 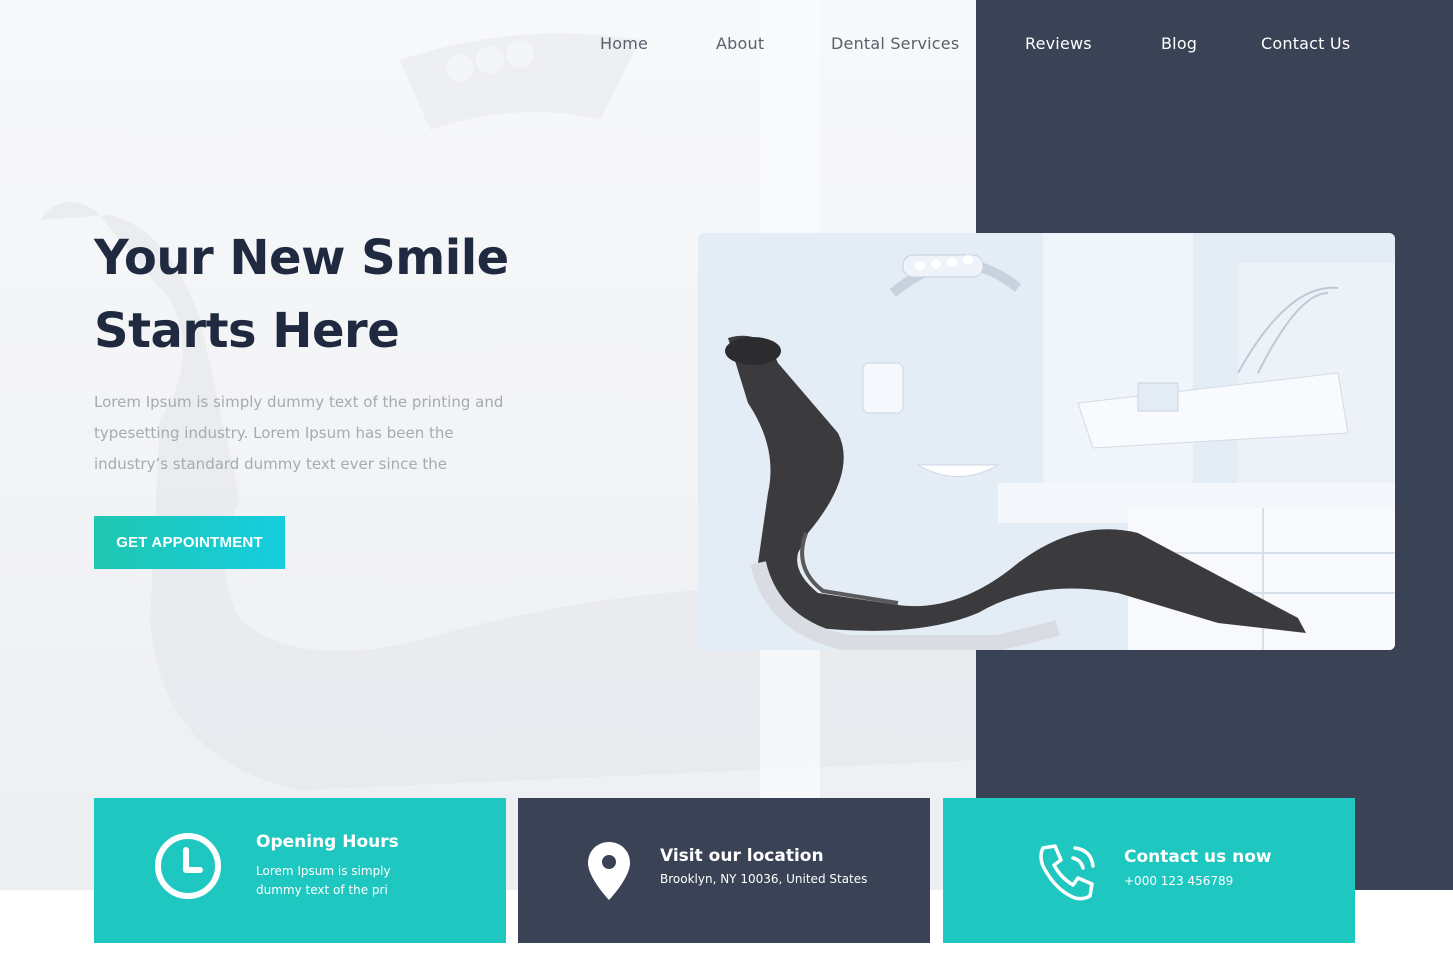 I want to click on hero-title-line-1: Your New Smile, so click(x=301, y=258).